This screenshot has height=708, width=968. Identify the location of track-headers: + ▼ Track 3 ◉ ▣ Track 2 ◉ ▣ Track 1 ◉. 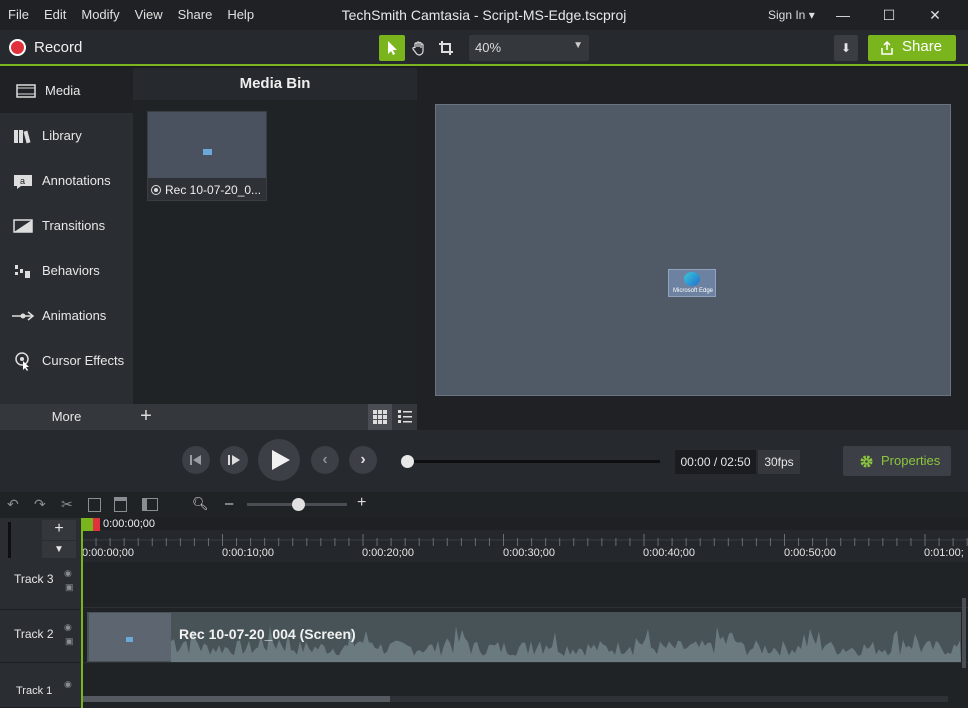
(41, 613).